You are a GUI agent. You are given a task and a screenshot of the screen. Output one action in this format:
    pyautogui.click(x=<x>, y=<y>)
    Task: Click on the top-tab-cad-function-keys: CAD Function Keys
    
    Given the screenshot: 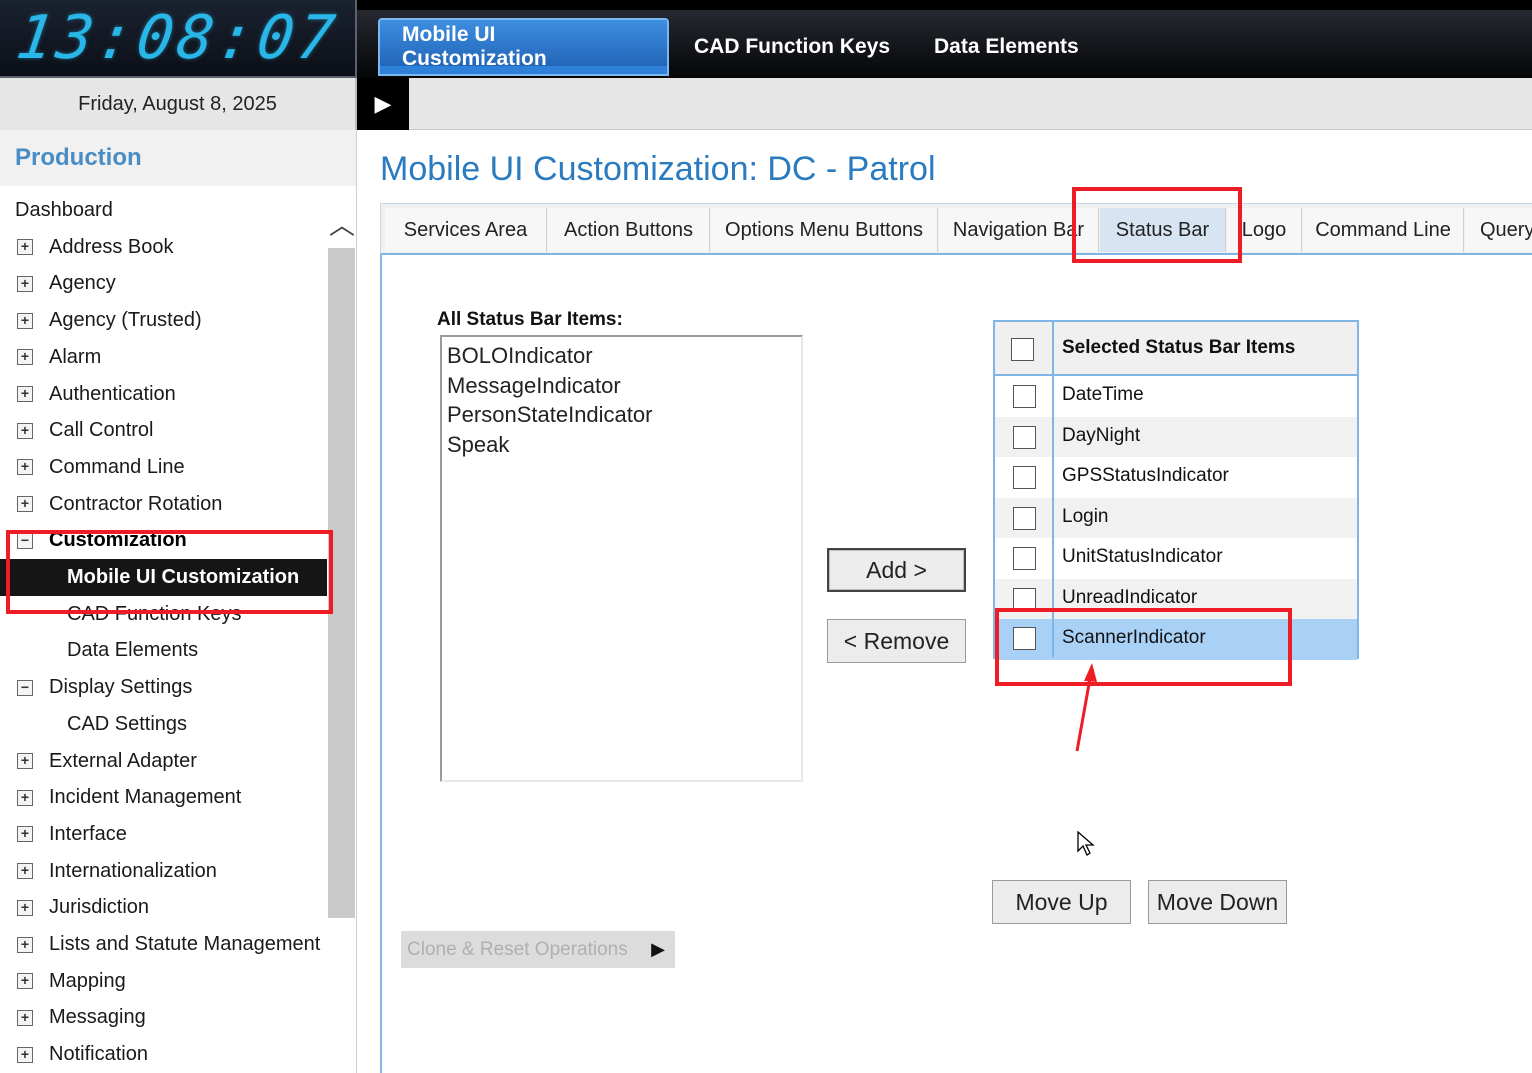 What is the action you would take?
    pyautogui.click(x=792, y=47)
    